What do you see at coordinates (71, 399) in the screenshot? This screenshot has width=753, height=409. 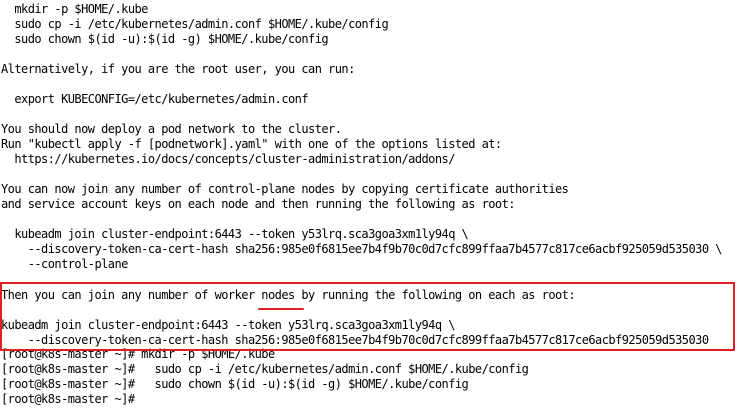 I see `terminal-prompt: [root@k8s-master ~]#` at bounding box center [71, 399].